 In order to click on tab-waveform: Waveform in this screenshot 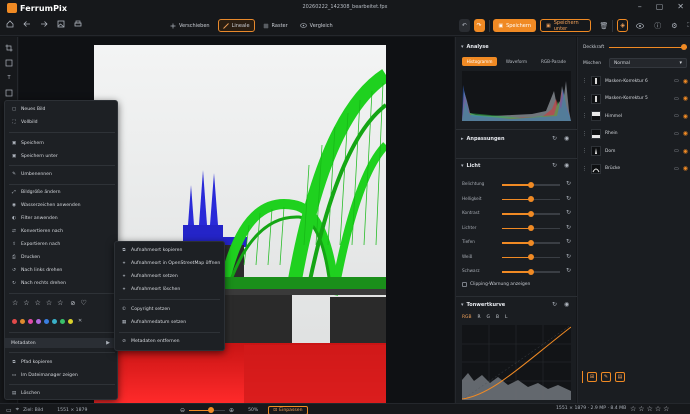, I will do `click(516, 61)`.